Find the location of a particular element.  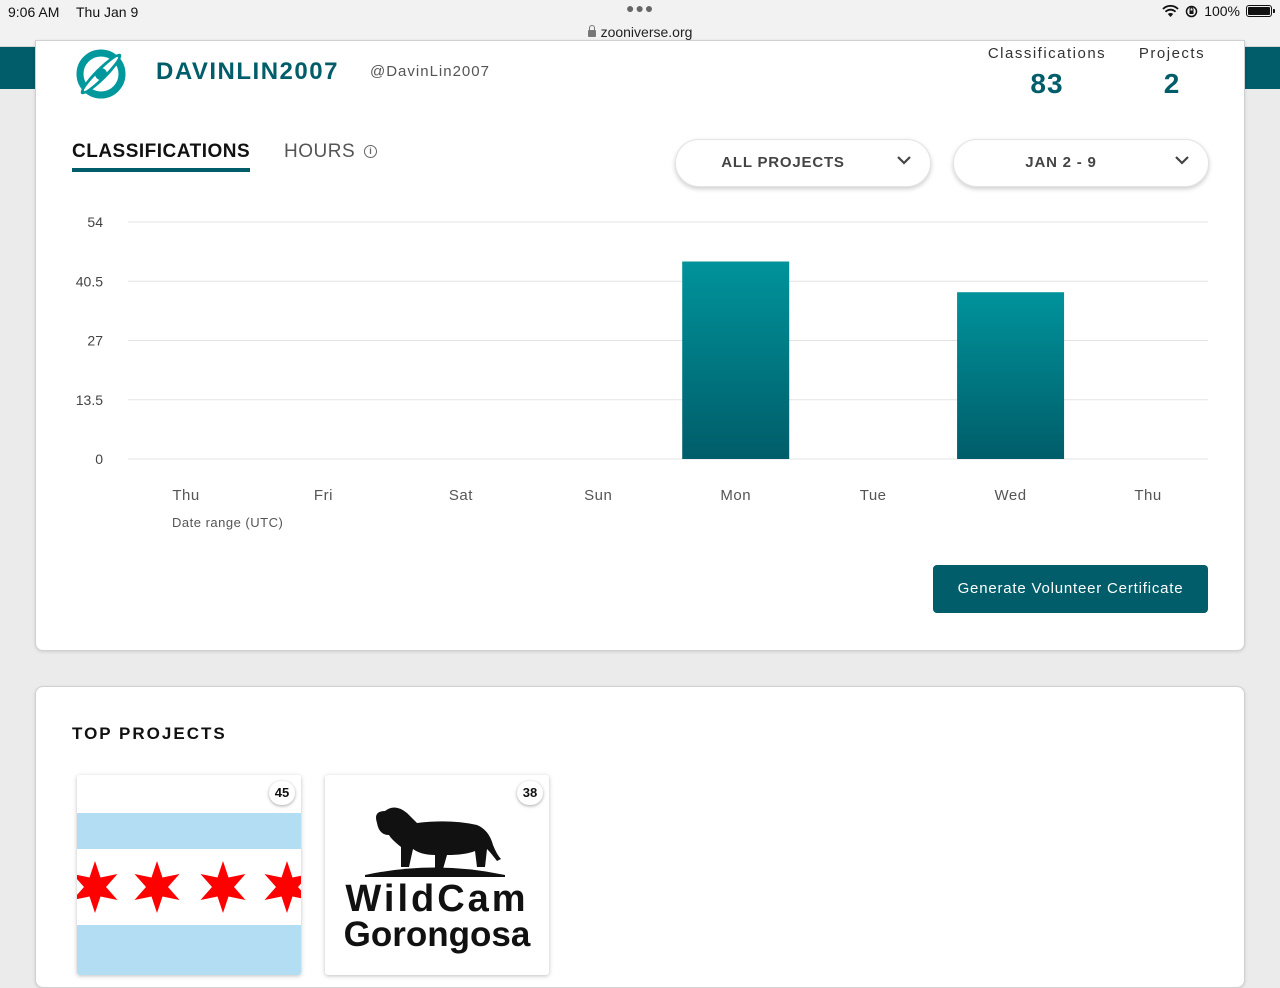

wildcam-logo-line2: Gorongosa is located at coordinates (437, 934).